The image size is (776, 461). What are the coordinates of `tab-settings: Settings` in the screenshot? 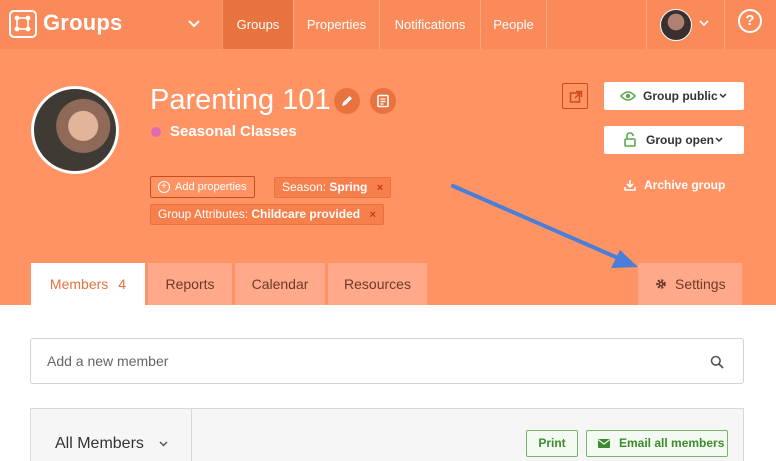 It's located at (690, 284).